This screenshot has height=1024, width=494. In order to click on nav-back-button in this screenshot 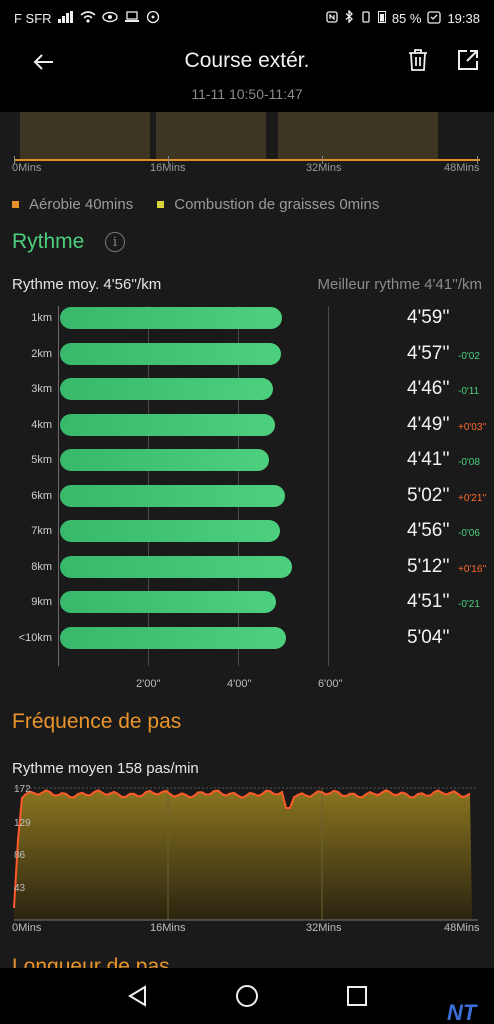, I will do `click(138, 996)`.